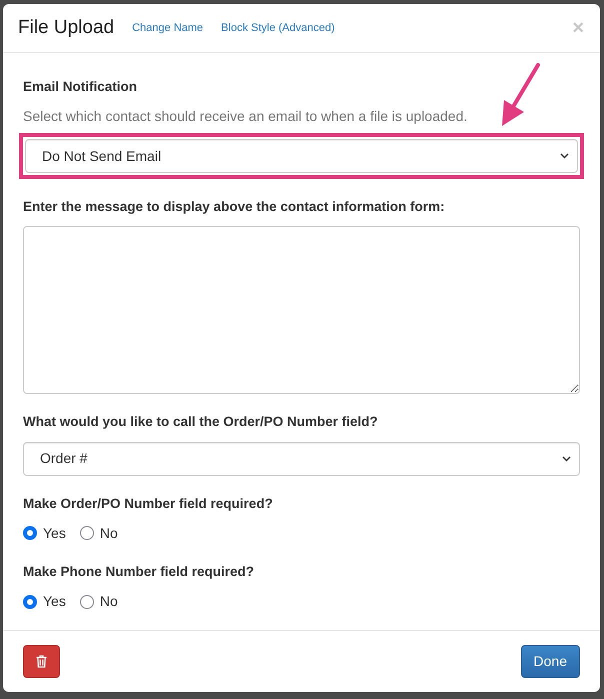 This screenshot has height=699, width=604. Describe the element at coordinates (301, 156) in the screenshot. I see `select-field: Do Not Send Email` at that location.